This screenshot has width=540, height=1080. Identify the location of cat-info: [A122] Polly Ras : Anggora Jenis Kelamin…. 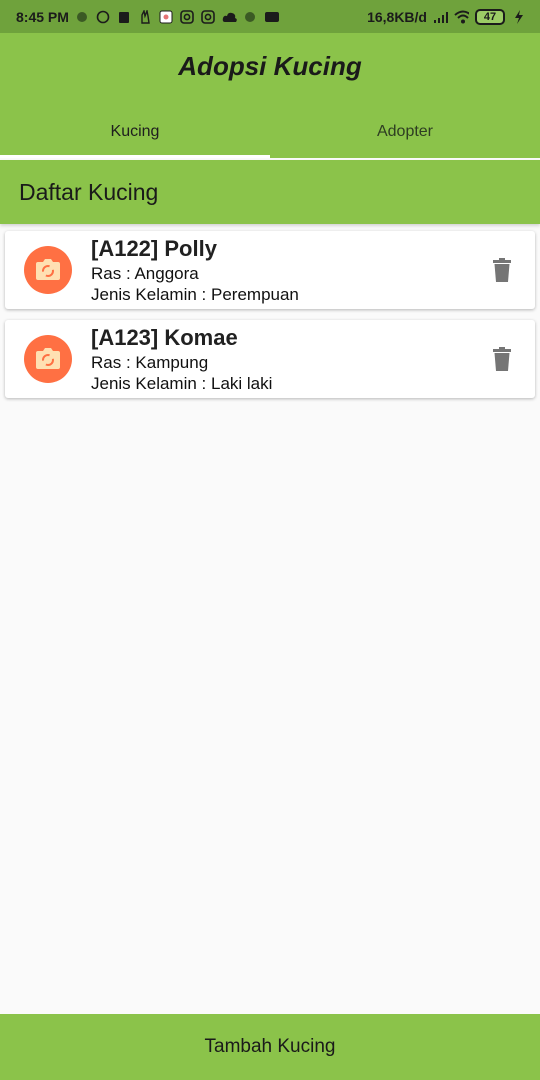
(195, 270).